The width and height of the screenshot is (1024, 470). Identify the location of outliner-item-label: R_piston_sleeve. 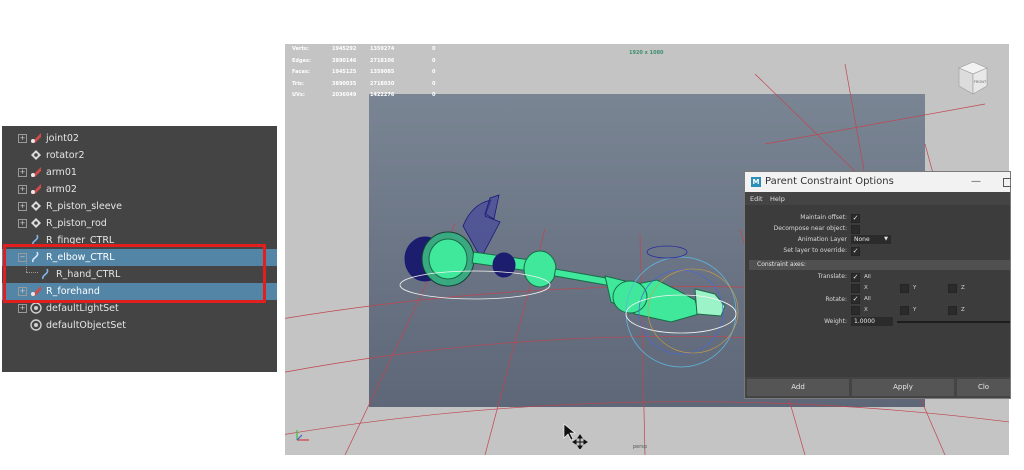
(84, 206).